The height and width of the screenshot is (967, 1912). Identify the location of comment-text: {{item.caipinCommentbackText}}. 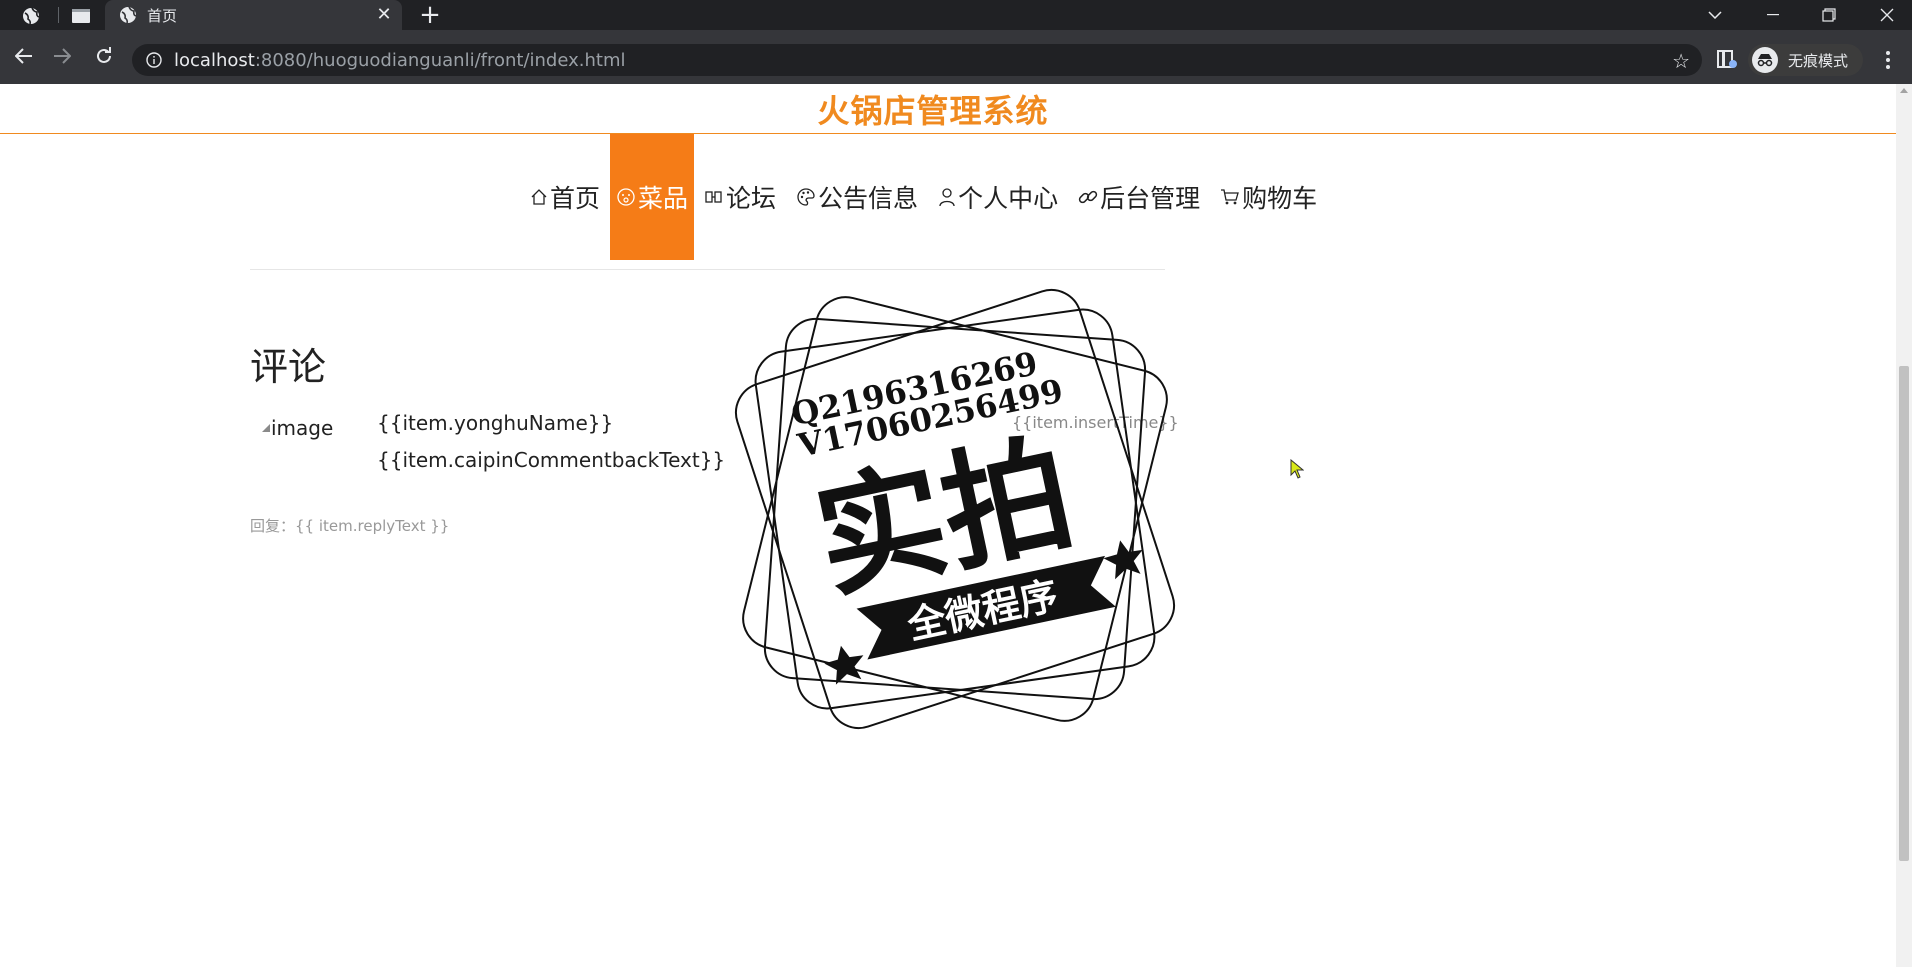
(551, 460).